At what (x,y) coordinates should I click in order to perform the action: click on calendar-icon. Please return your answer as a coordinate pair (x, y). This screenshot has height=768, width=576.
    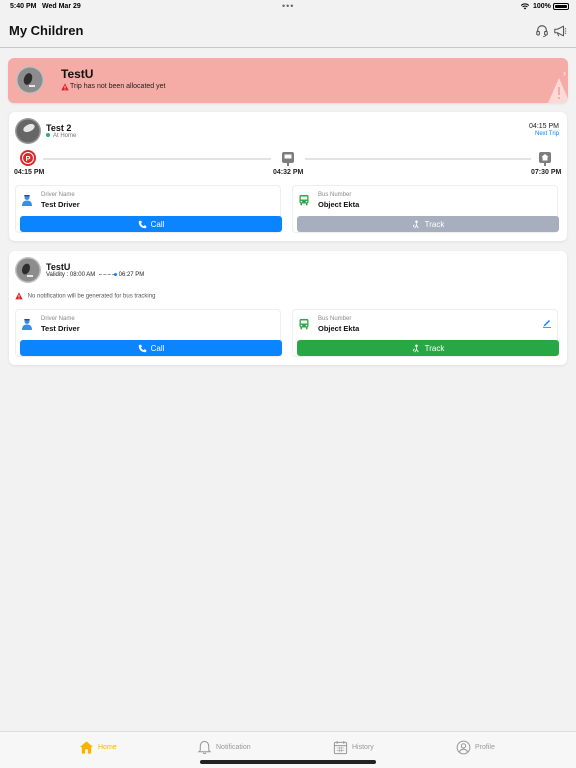
    Looking at the image, I should click on (340, 747).